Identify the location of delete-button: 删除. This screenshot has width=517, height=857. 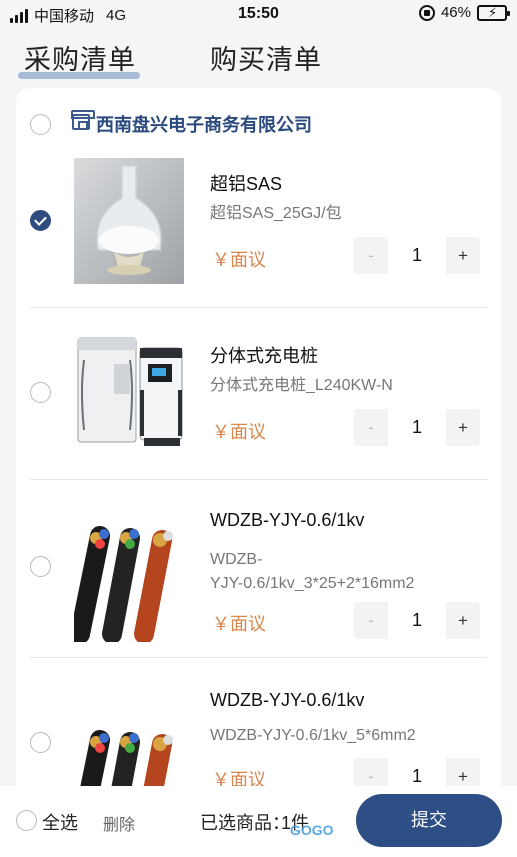
(119, 823).